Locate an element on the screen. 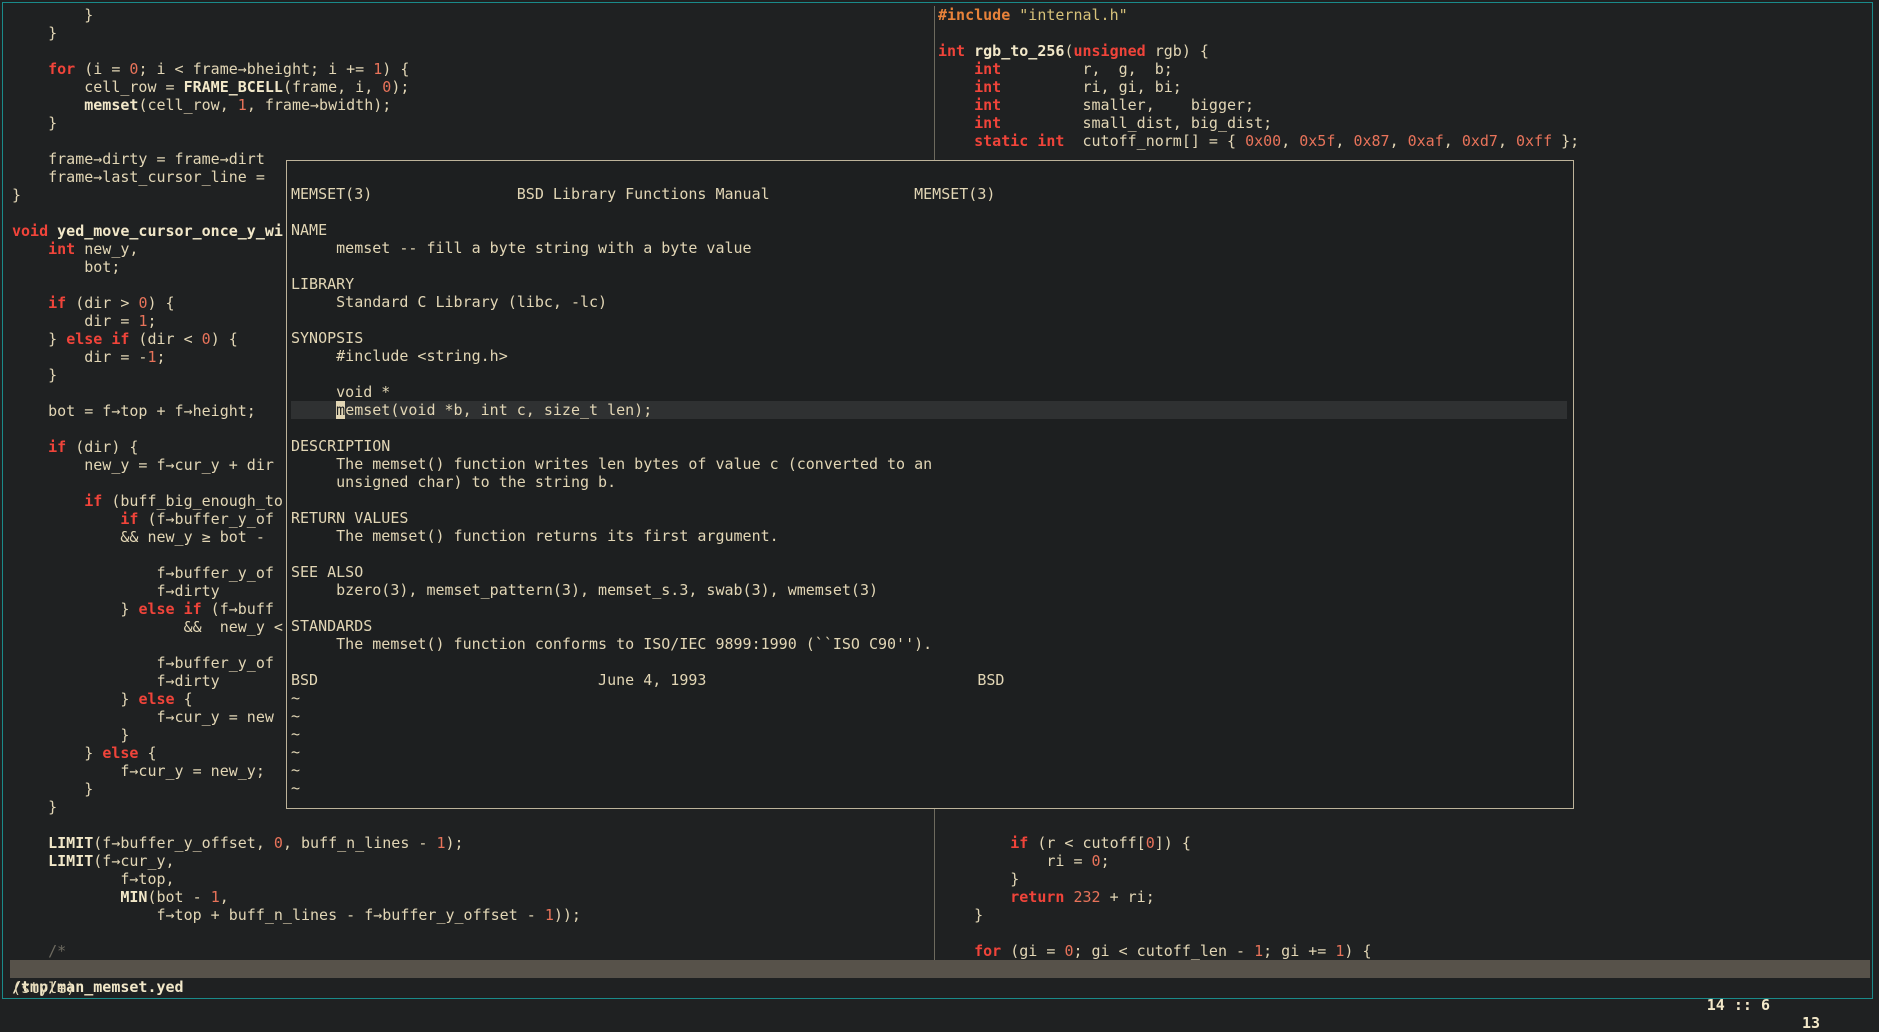 This screenshot has height=1032, width=1879. right-code-line: #include "internal.h" is located at coordinates (1403, 15).